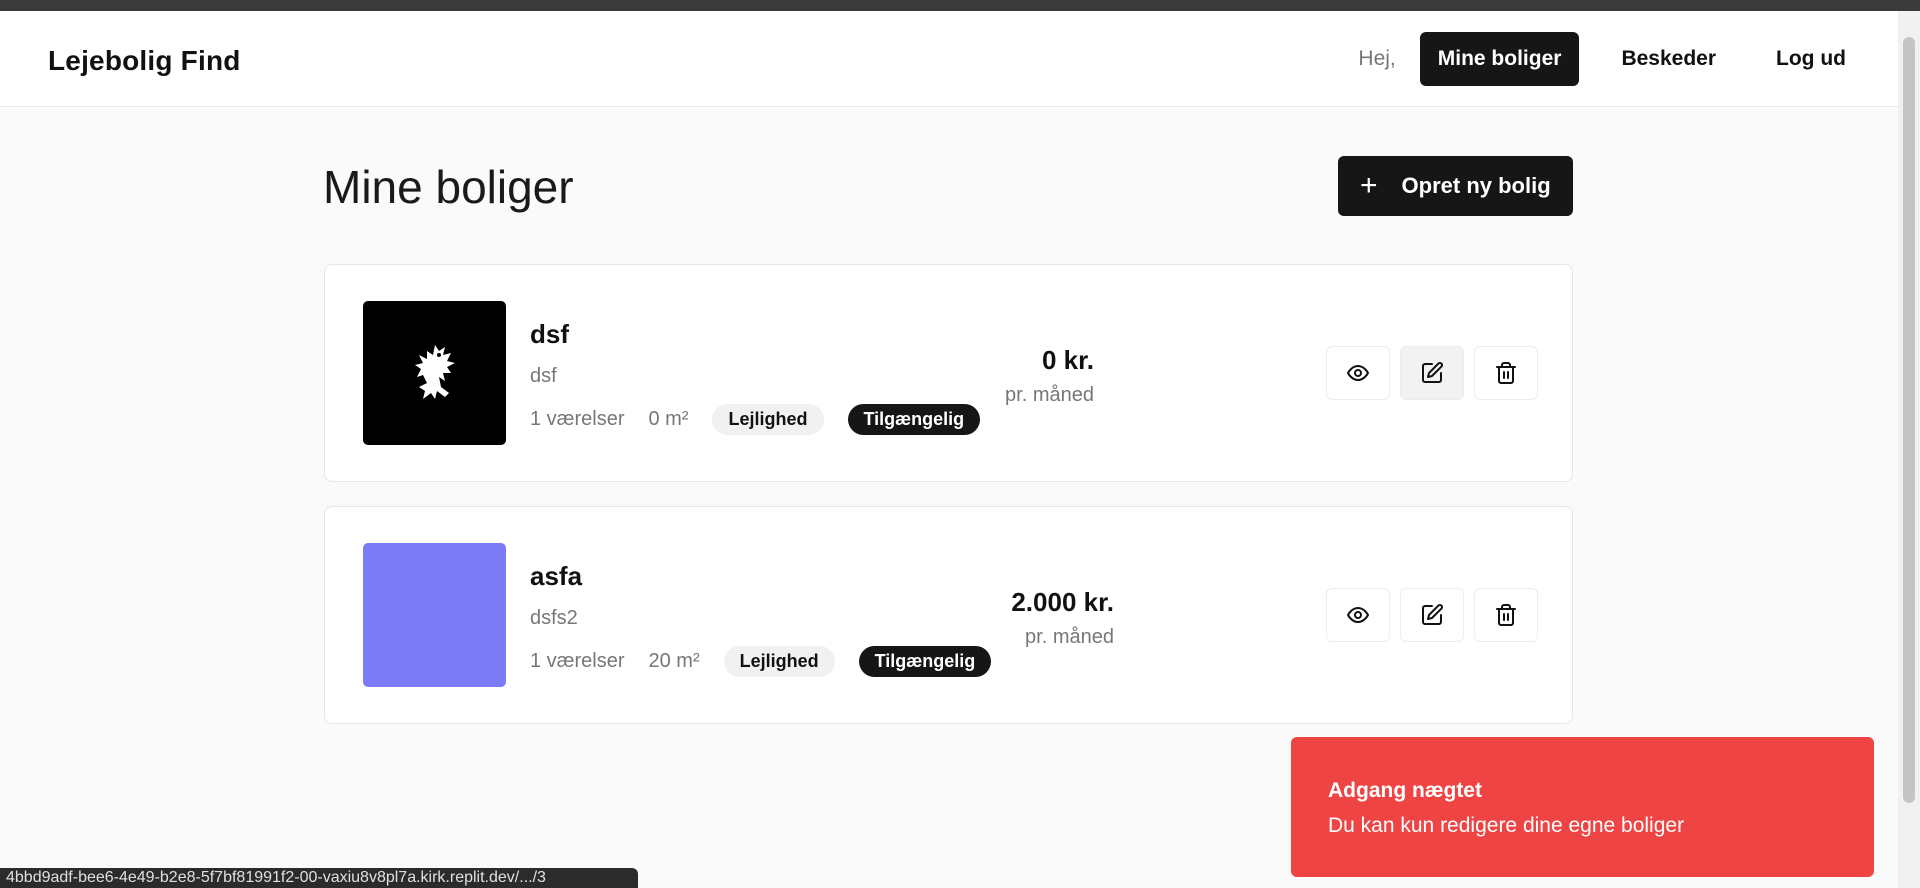 The height and width of the screenshot is (888, 1920). What do you see at coordinates (1506, 825) in the screenshot?
I see `toast-message: Du kan kun redigere dine egne boliger` at bounding box center [1506, 825].